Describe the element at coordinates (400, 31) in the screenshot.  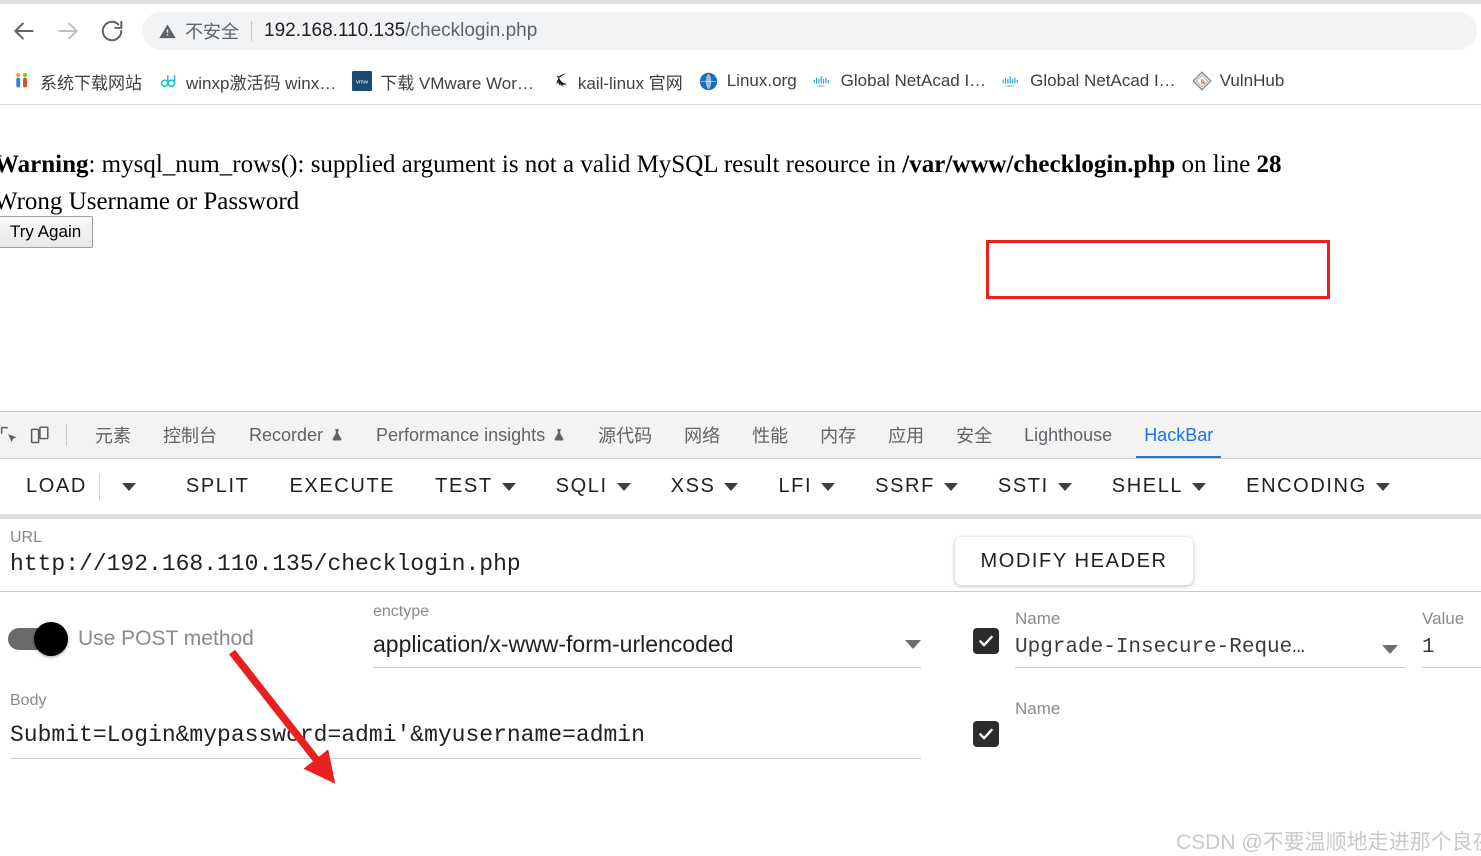
I see `address-bar-url: 192.168.110.135/checklogin.php` at that location.